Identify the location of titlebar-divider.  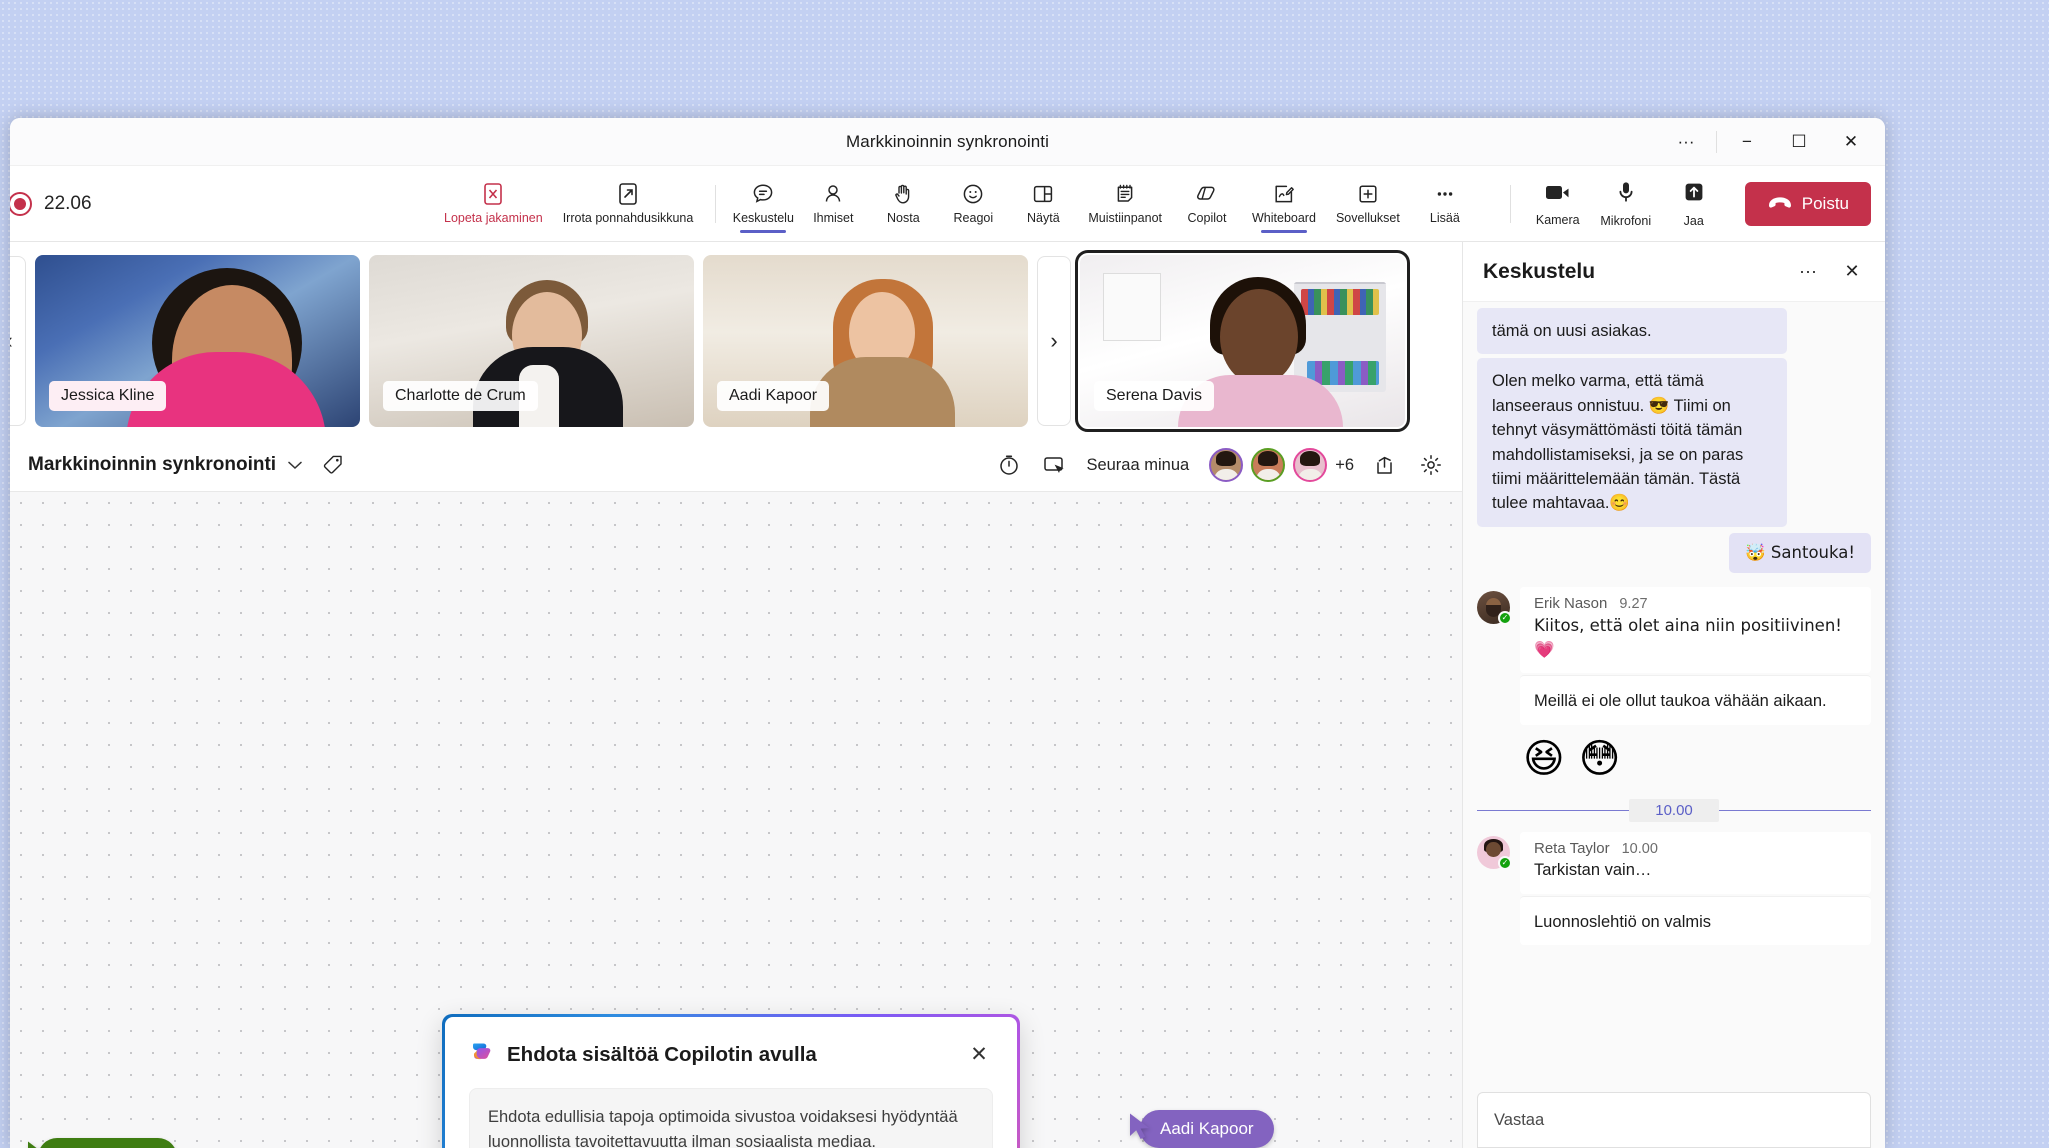
(1716, 142).